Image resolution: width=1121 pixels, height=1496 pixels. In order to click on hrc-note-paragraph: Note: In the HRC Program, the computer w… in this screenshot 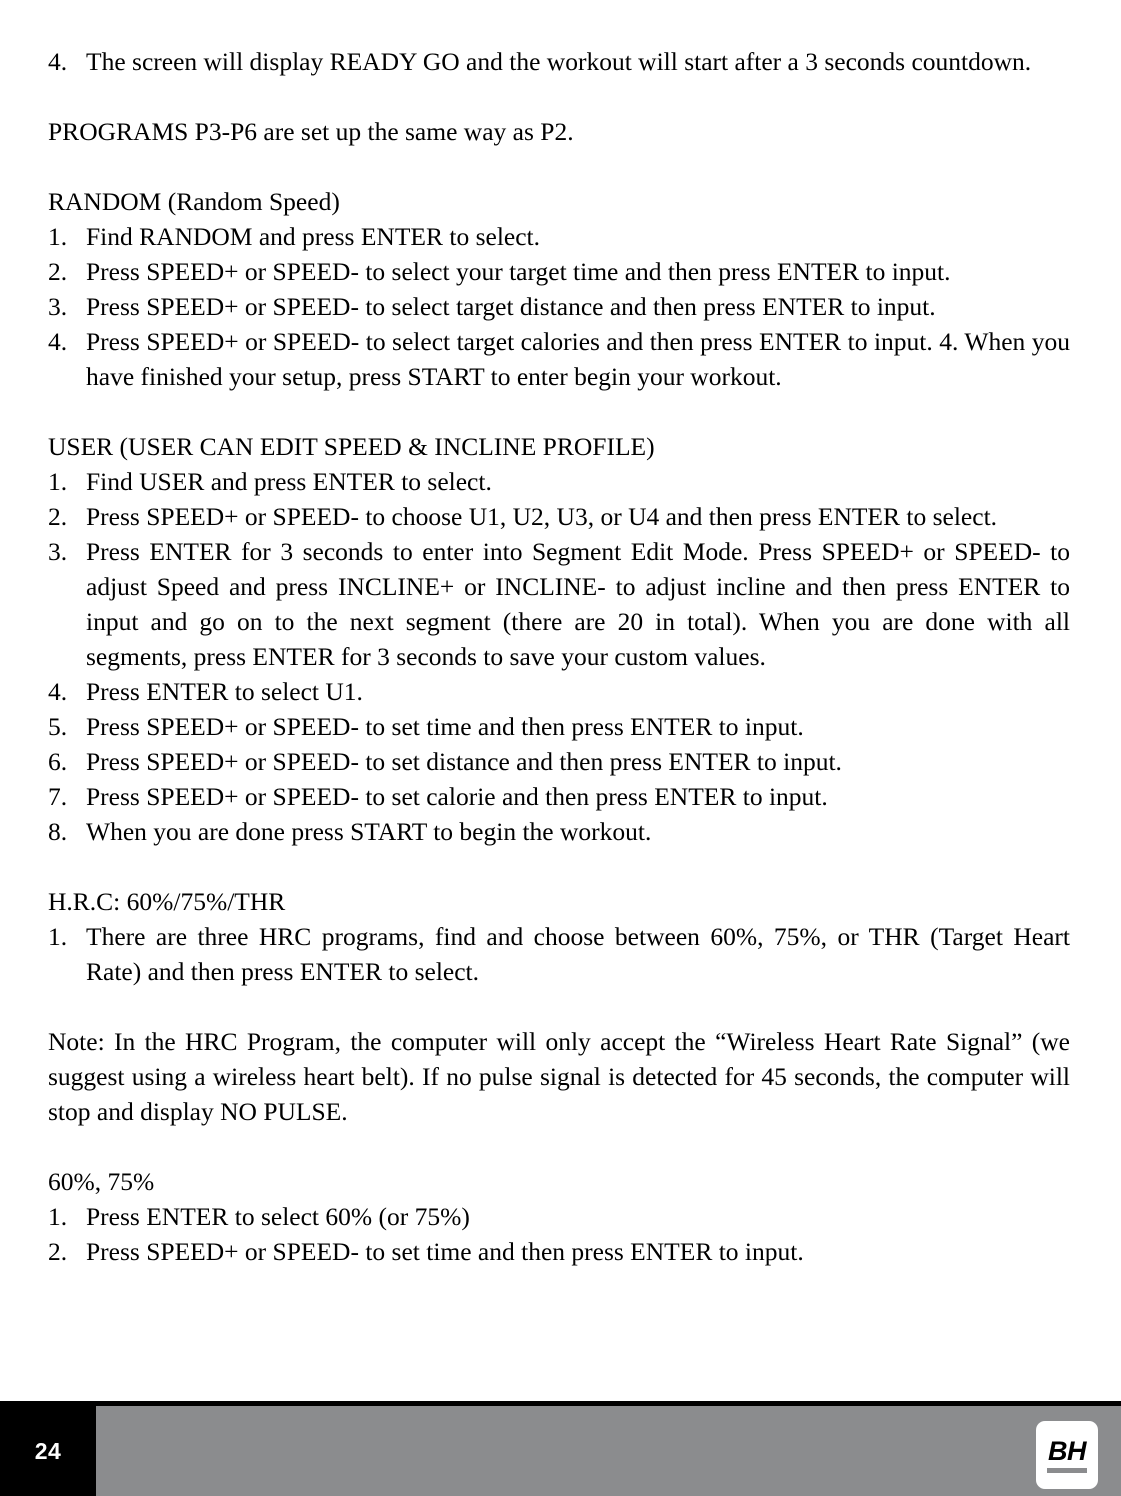, I will do `click(559, 1076)`.